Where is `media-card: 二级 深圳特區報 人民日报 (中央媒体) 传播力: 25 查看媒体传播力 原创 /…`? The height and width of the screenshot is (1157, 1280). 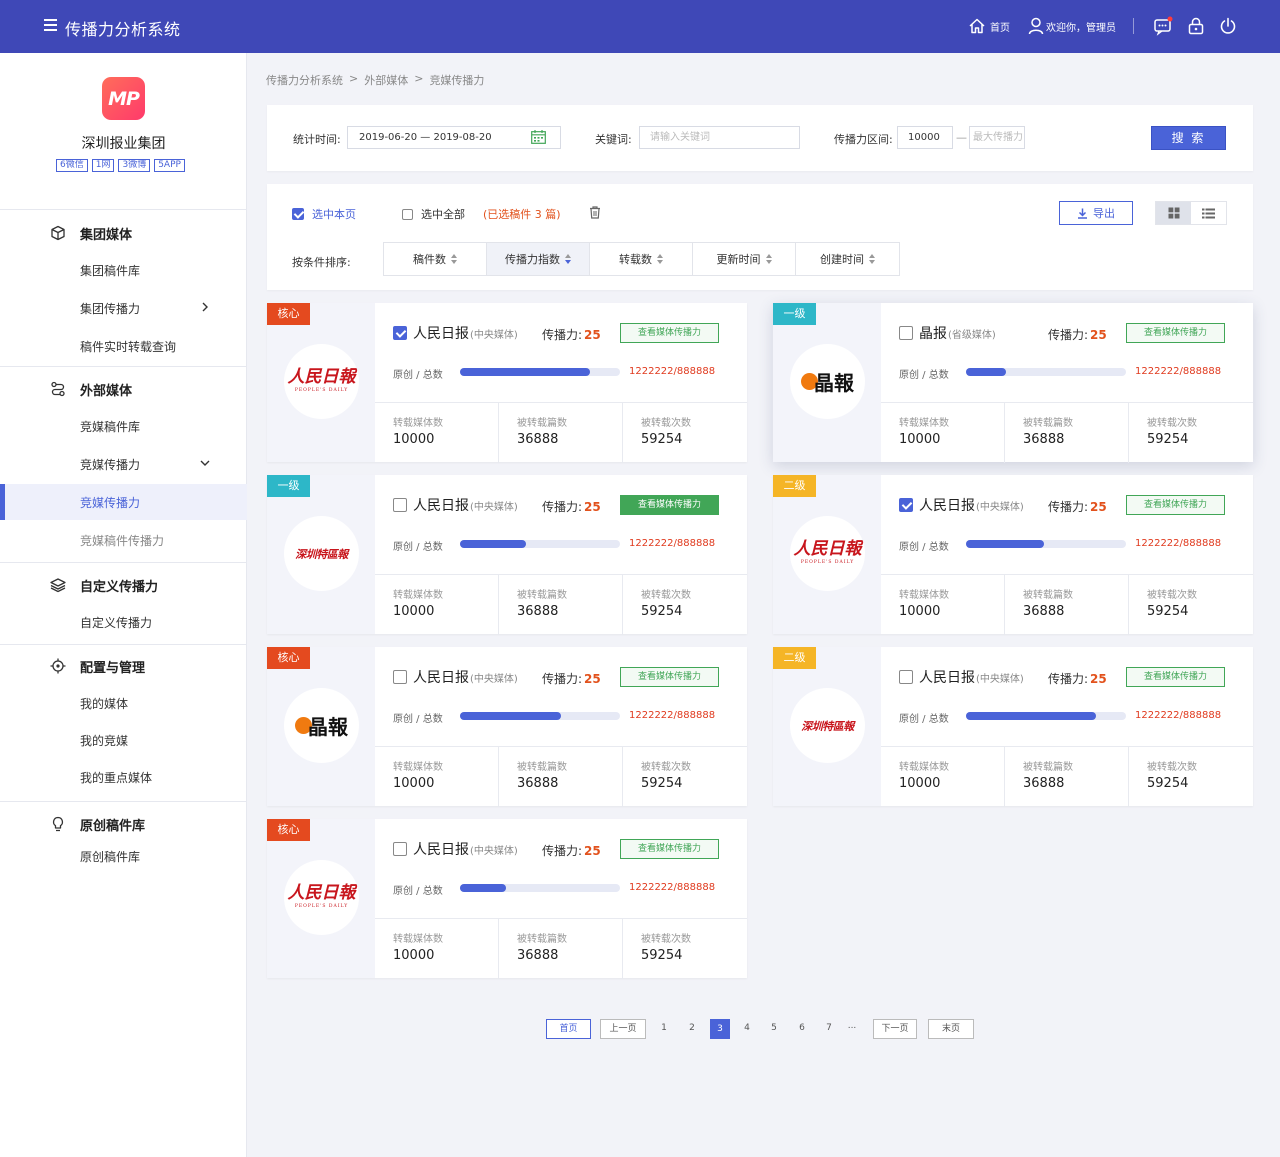
media-card: 二级 深圳特區報 人民日报 (中央媒体) 传播力: 25 查看媒体传播力 原创 /… is located at coordinates (1013, 727).